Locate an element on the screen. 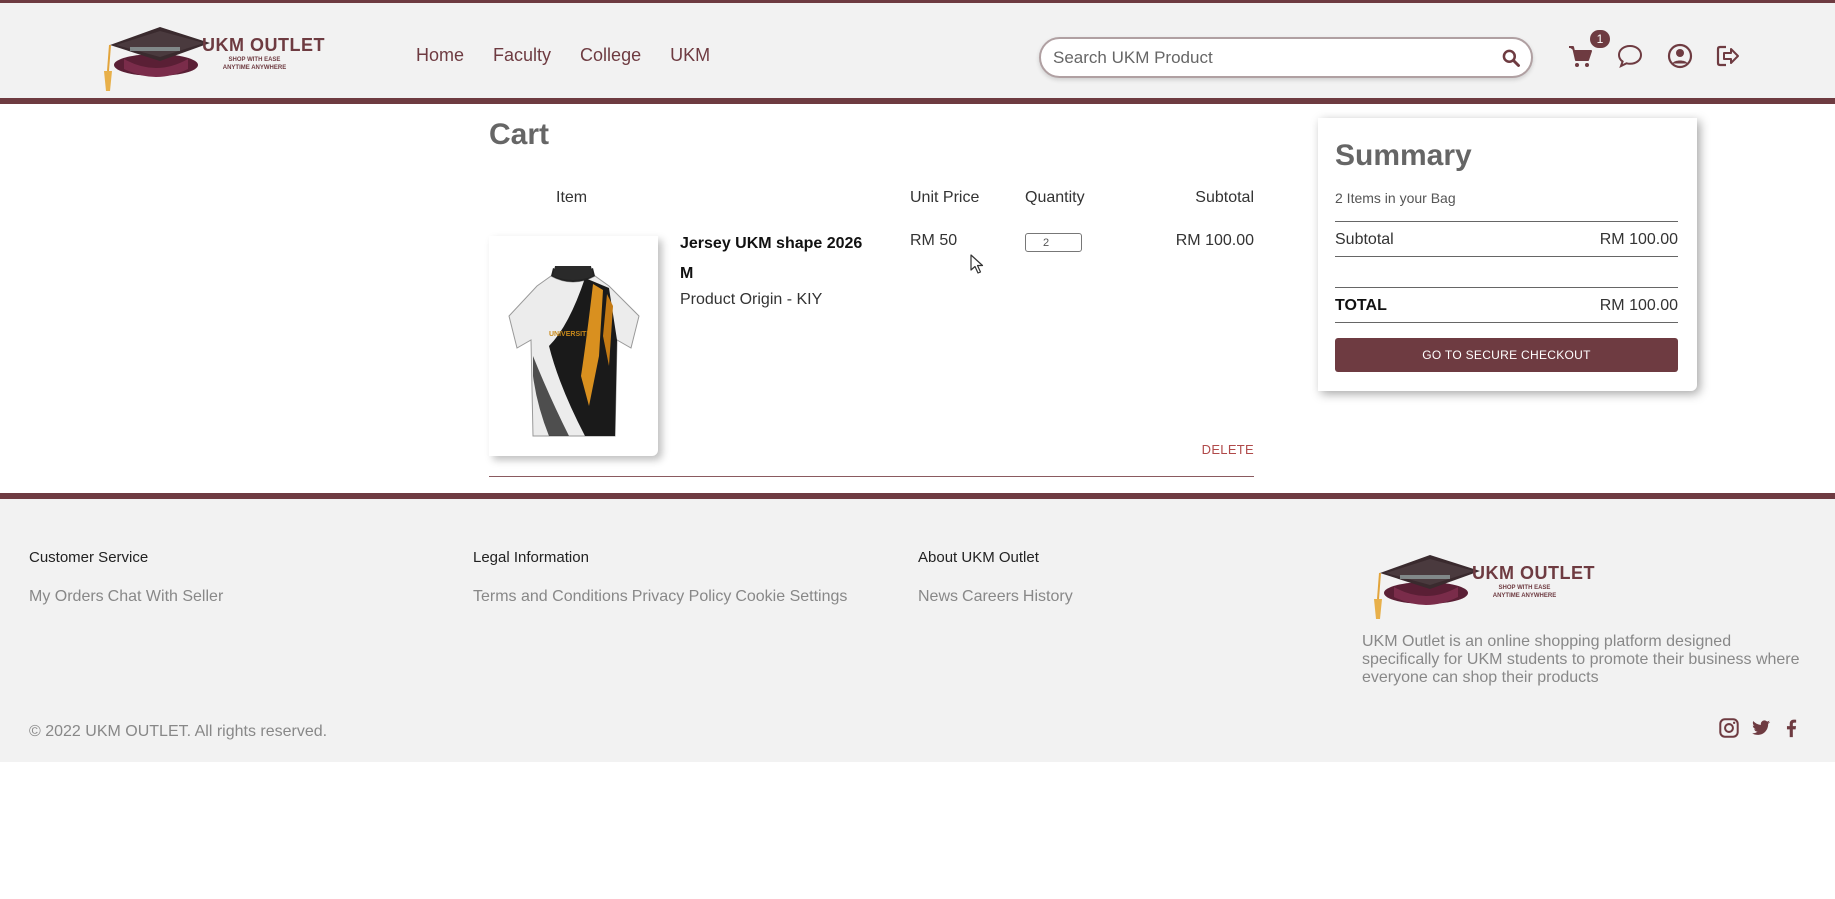  search-input is located at coordinates (1273, 58).